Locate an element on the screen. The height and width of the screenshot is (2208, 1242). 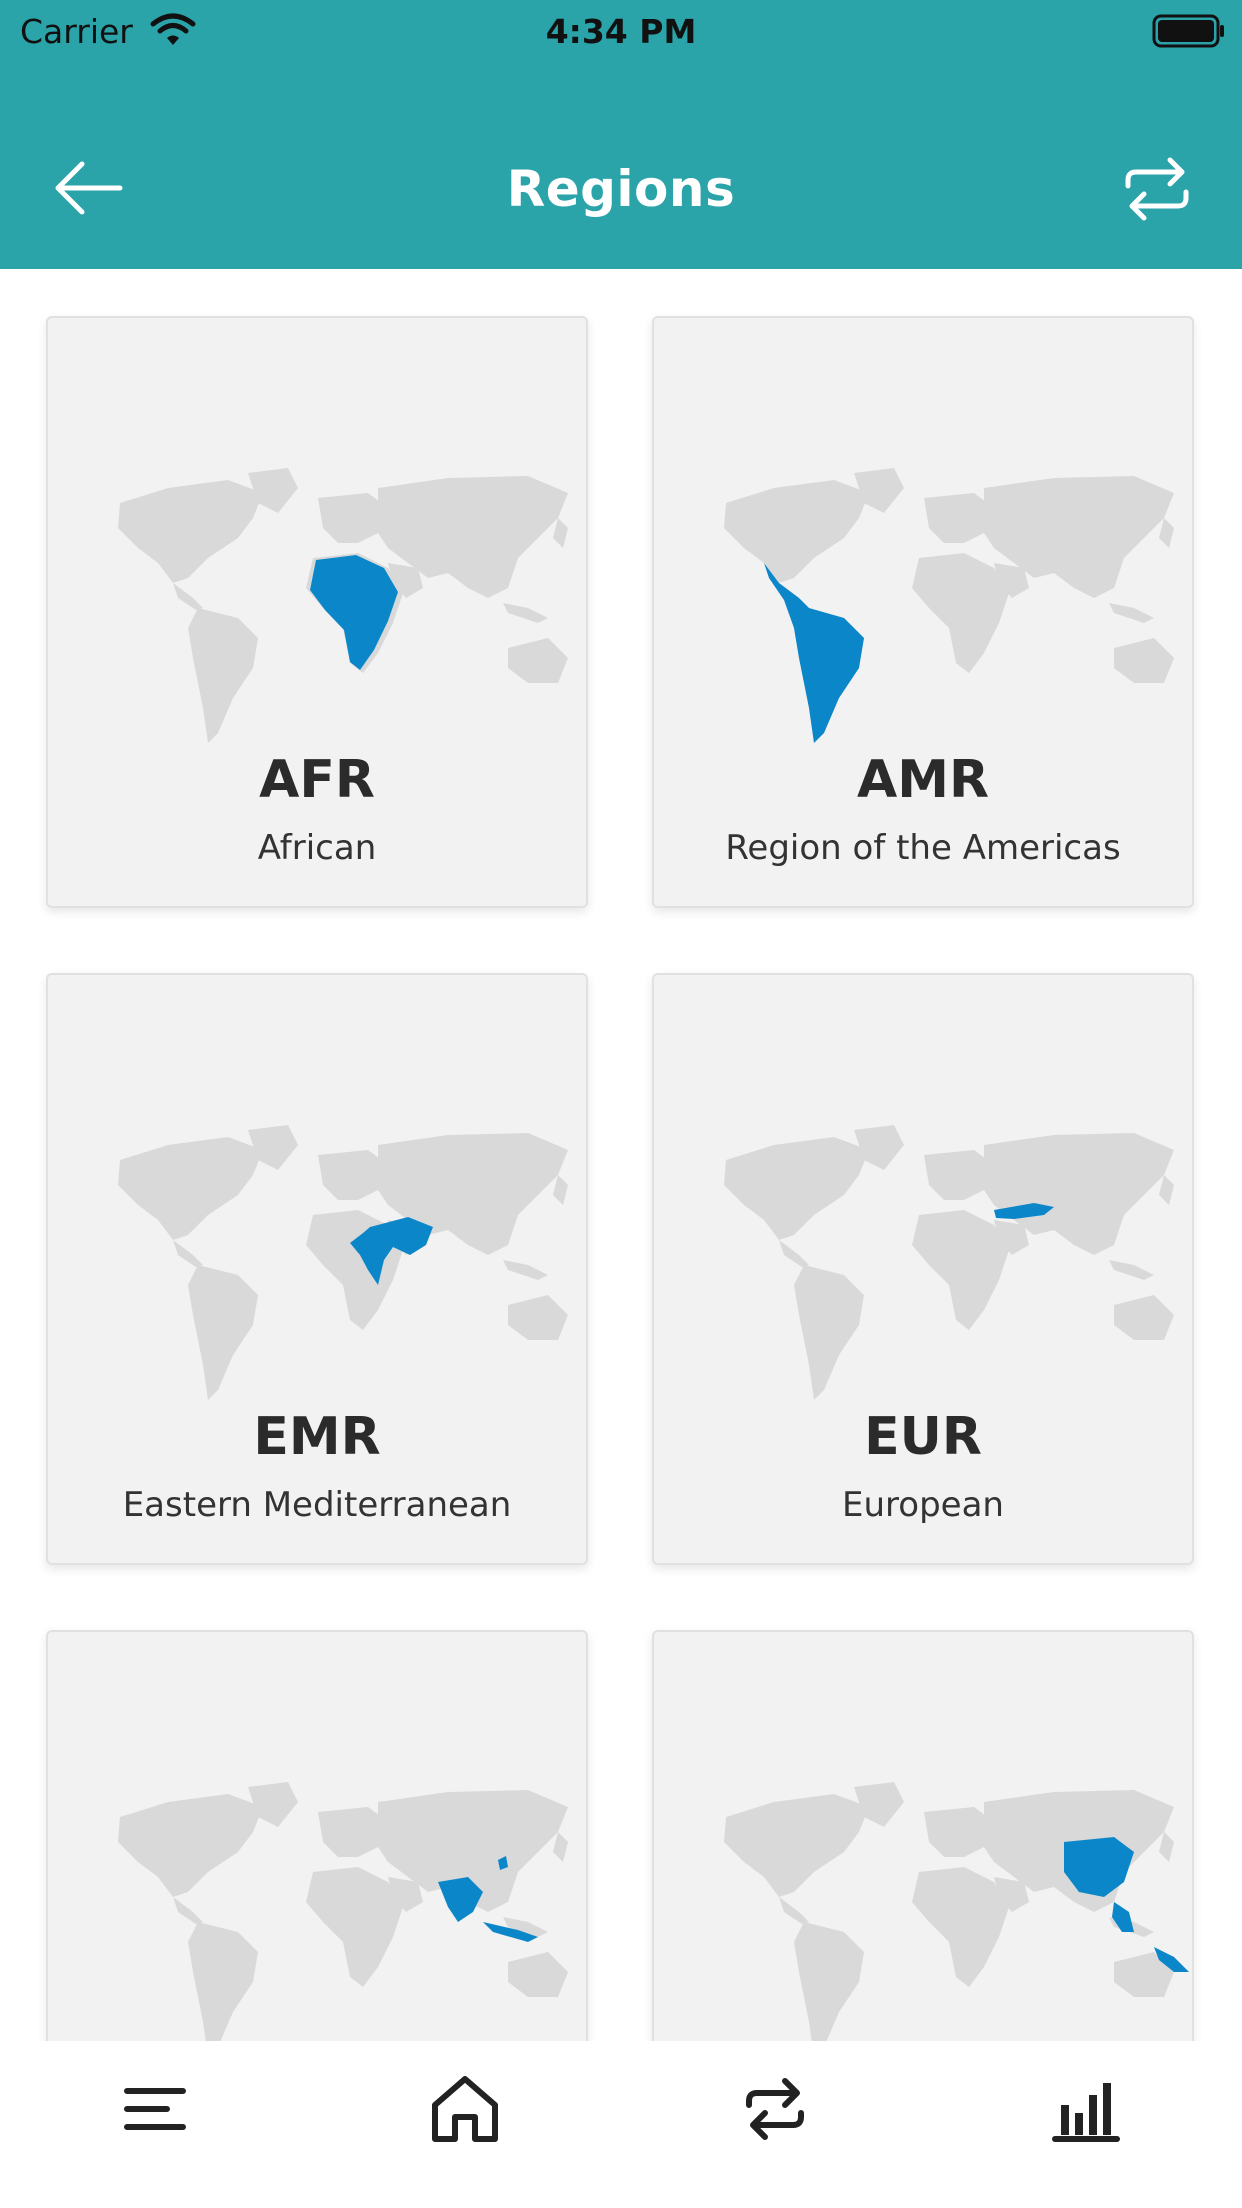
battery-icon is located at coordinates (1188, 31).